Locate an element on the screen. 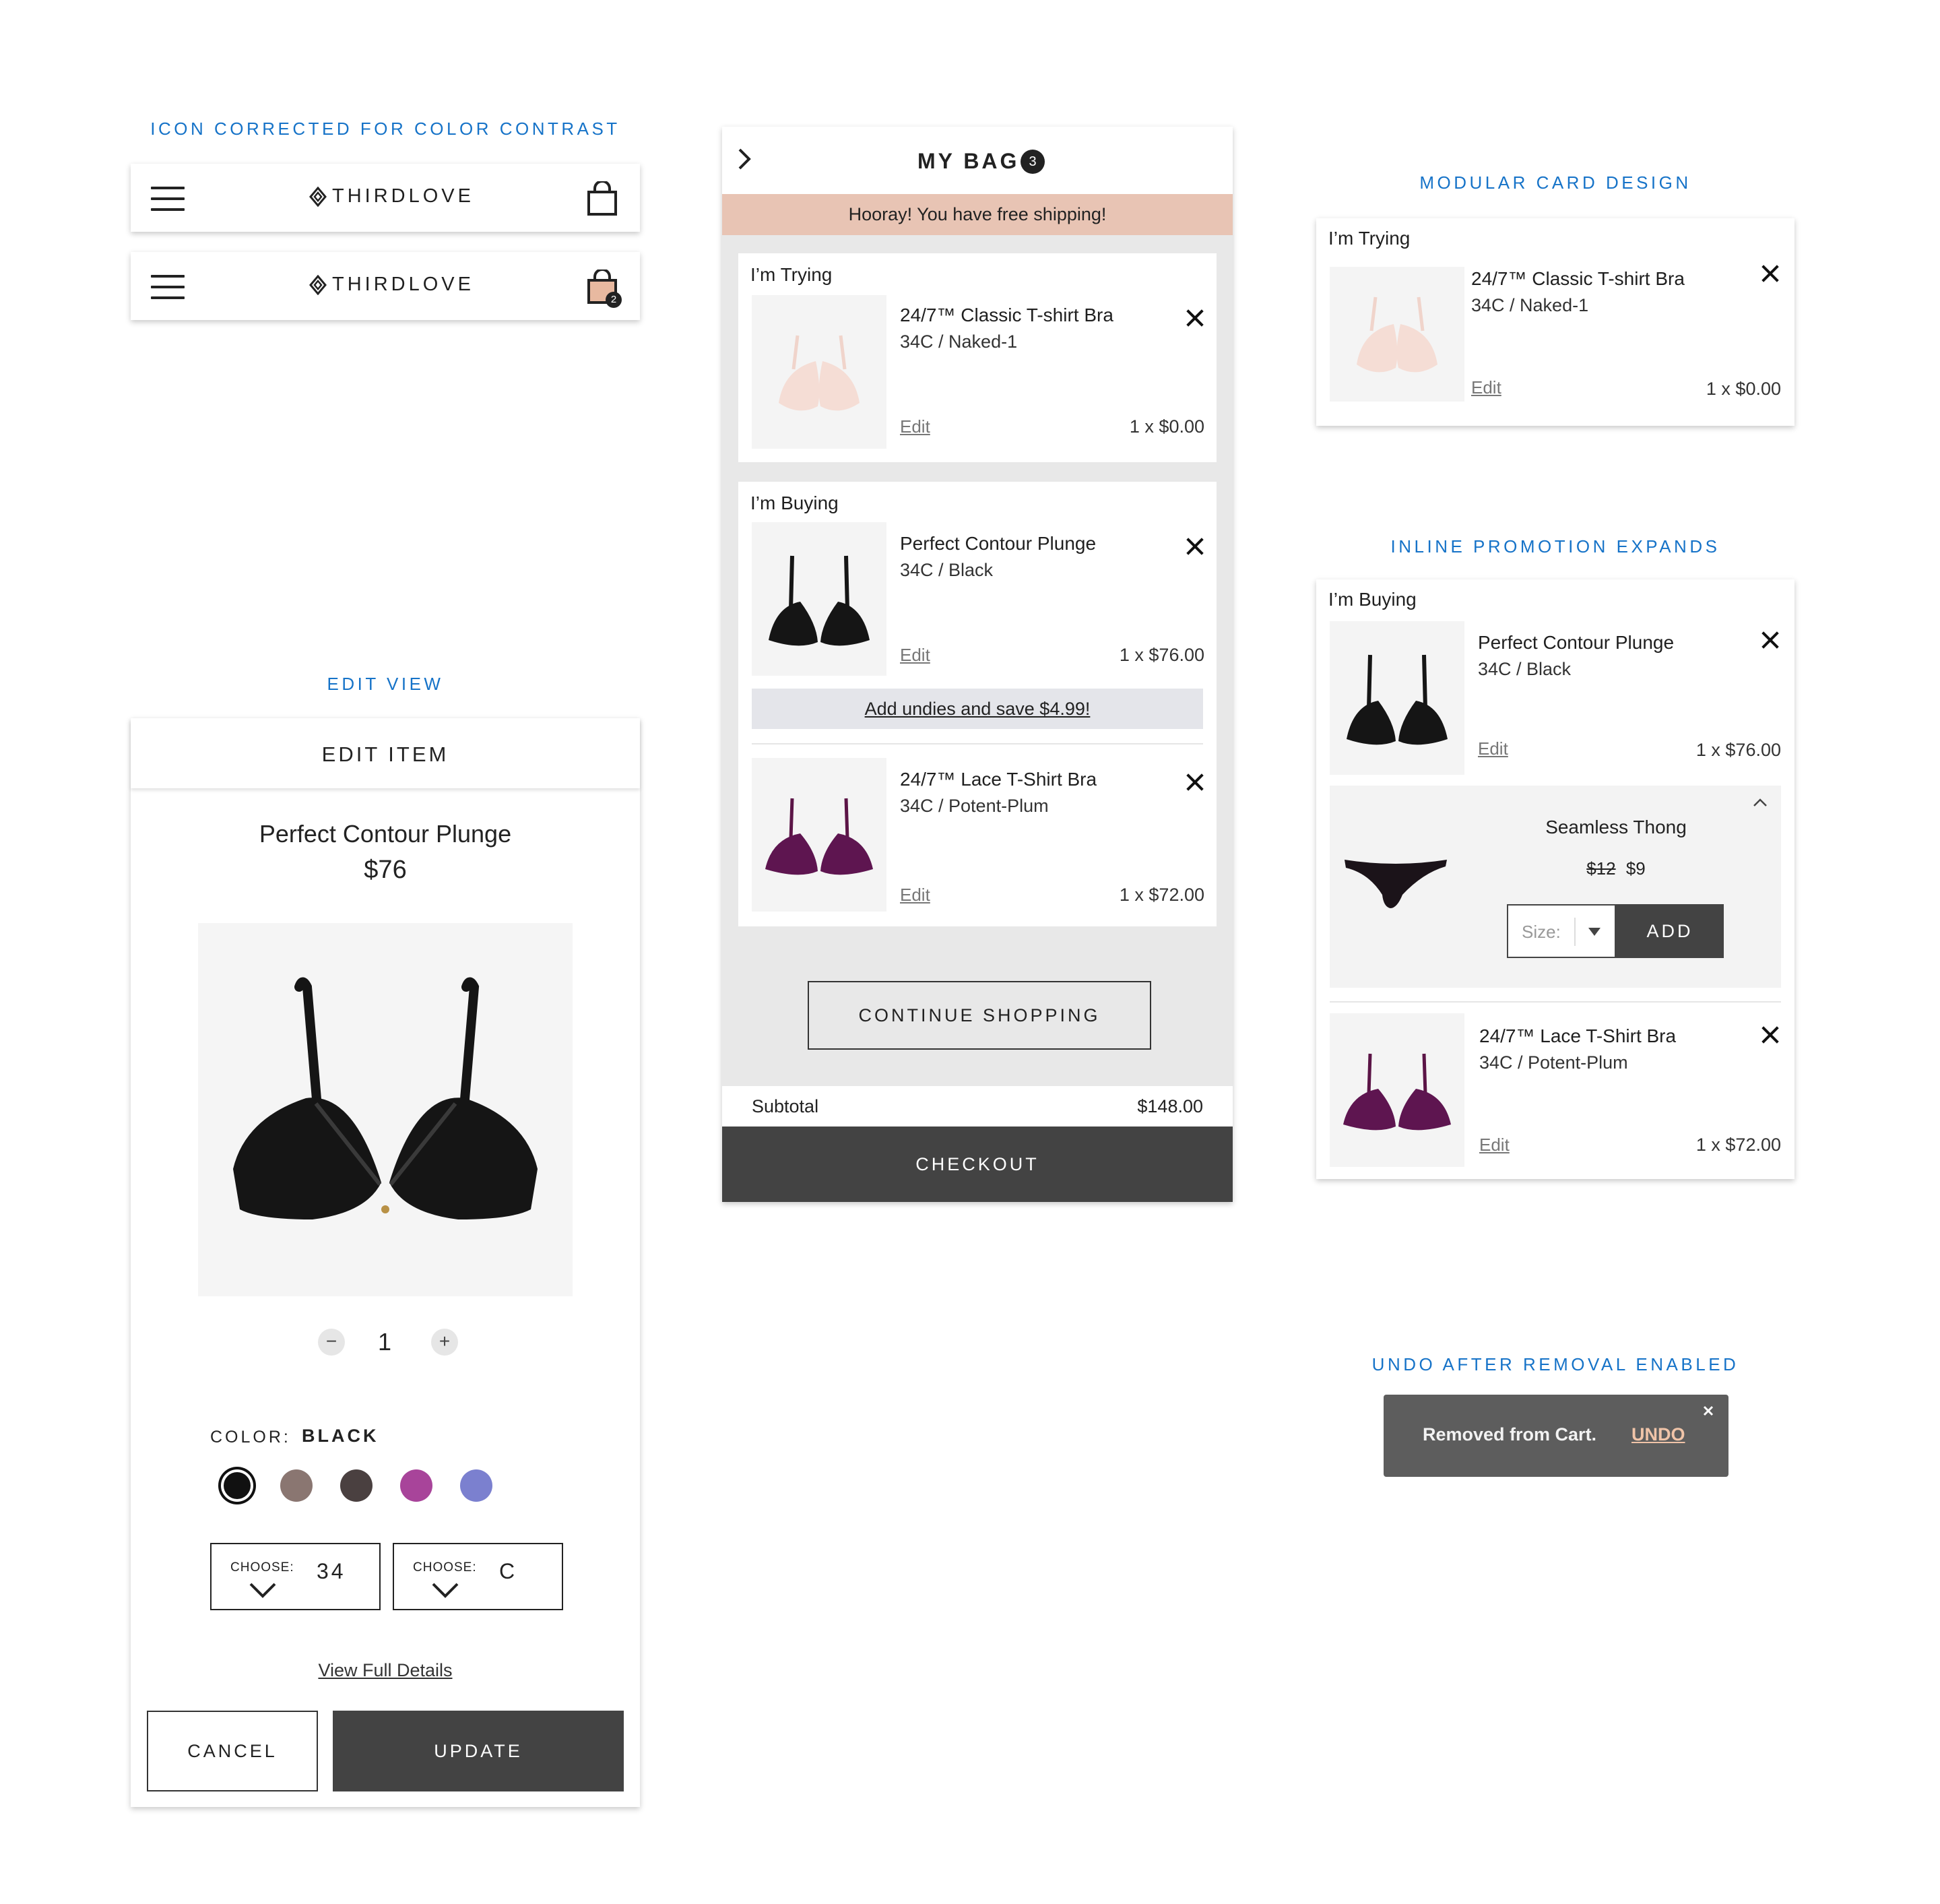  free-shipping-banner: Hooray! You have free shipping! is located at coordinates (978, 215).